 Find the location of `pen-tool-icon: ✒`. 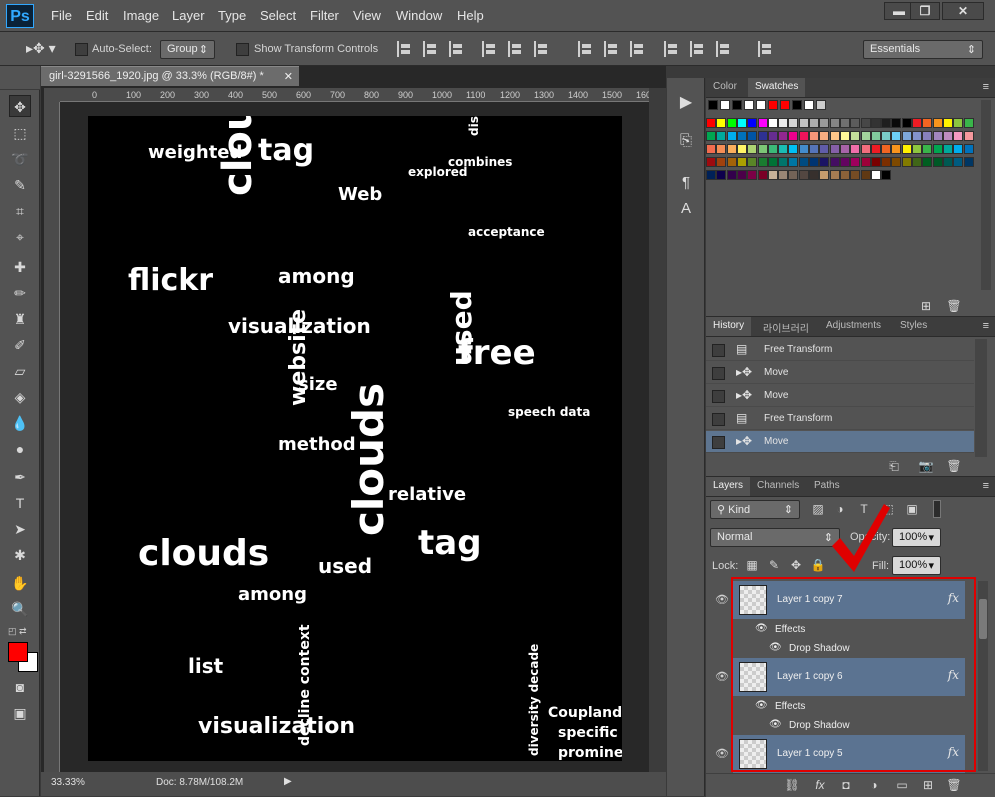

pen-tool-icon: ✒ is located at coordinates (20, 477).